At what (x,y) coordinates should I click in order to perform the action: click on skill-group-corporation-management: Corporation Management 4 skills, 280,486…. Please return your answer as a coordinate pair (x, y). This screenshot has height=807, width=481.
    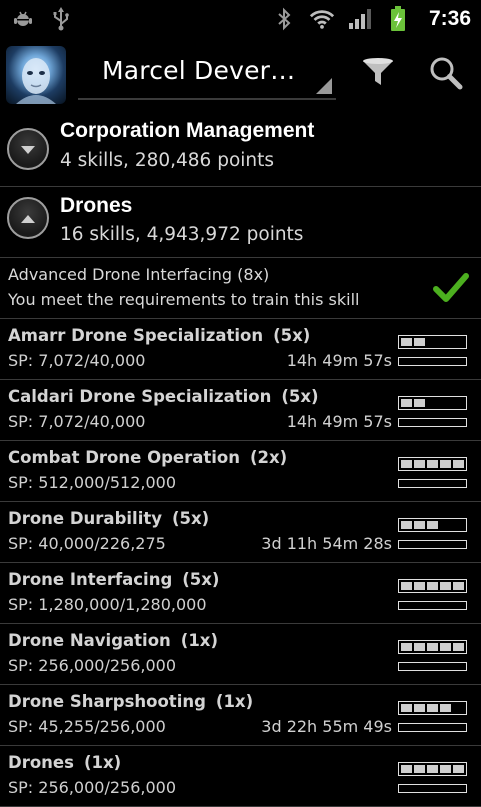
    Looking at the image, I should click on (240, 149).